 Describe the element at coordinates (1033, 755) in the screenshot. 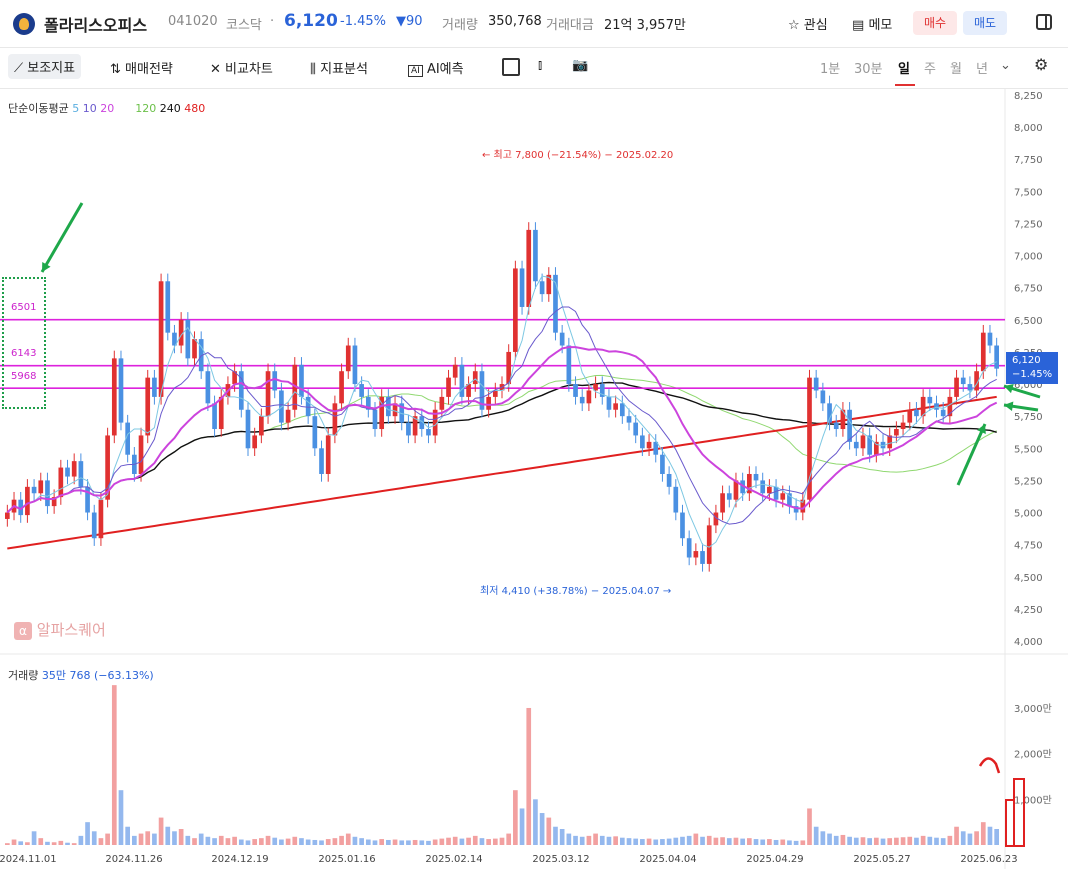

I see `volume-tick-label: 2,000만` at that location.